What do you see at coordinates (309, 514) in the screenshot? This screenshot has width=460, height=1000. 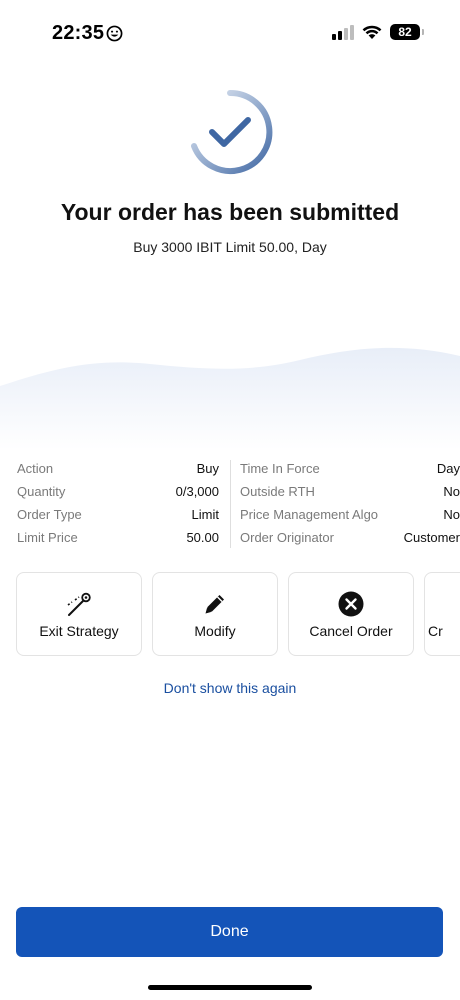 I see `detail-label: Price Management Algo` at bounding box center [309, 514].